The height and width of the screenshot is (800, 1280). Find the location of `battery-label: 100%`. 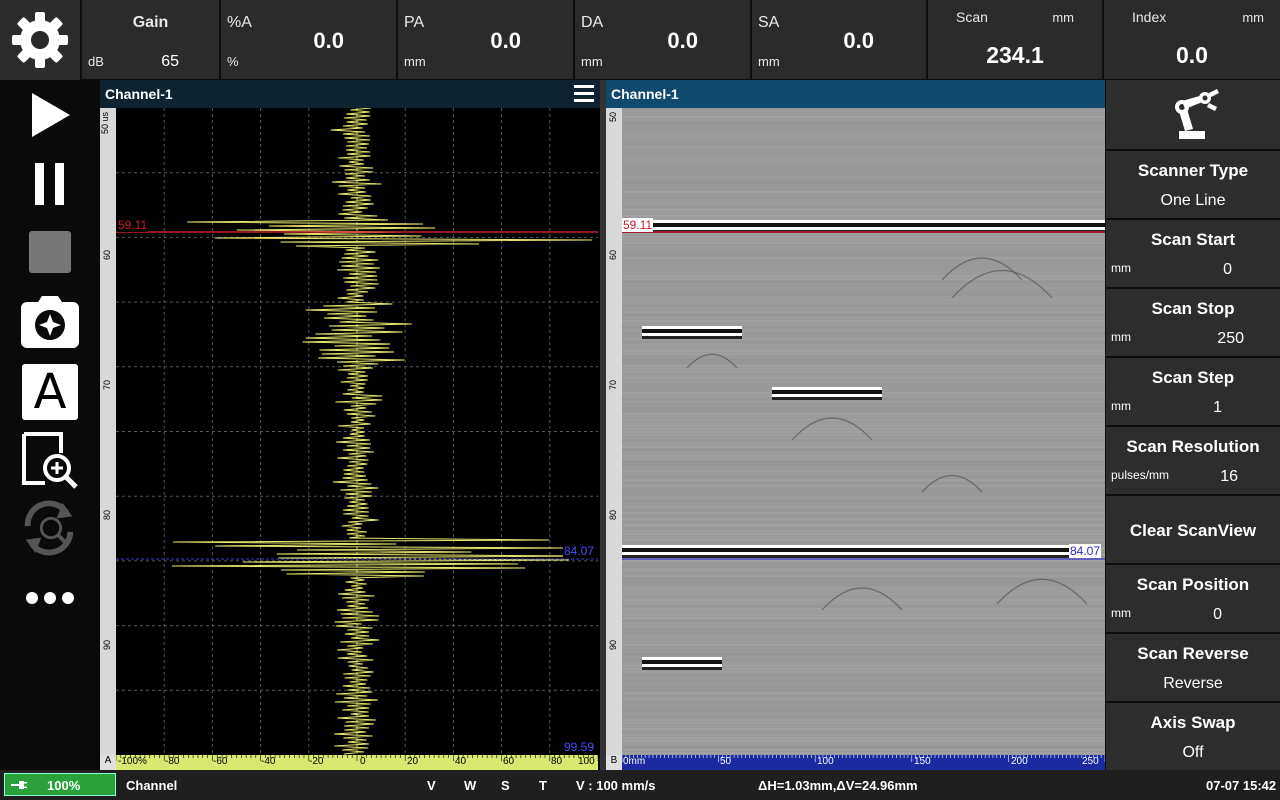

battery-label: 100% is located at coordinates (64, 785).